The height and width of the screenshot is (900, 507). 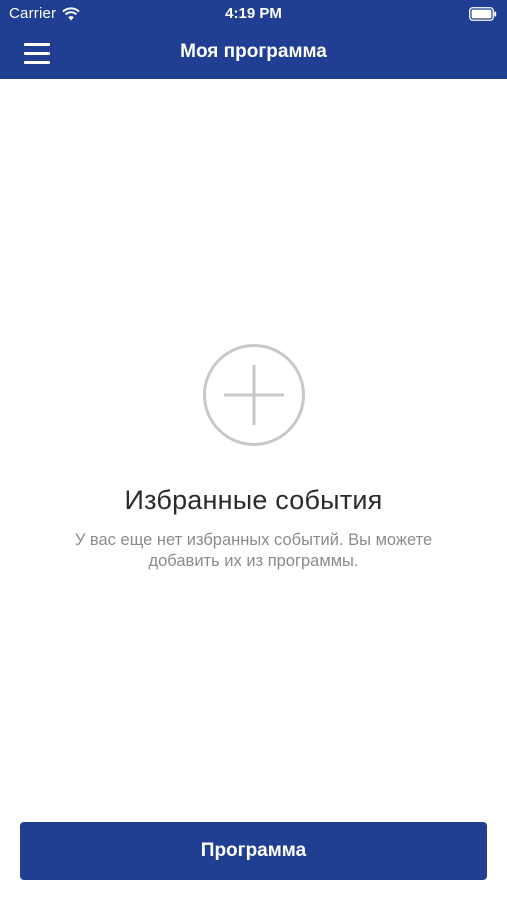 I want to click on empty-state-title: Избранные события, so click(x=253, y=500).